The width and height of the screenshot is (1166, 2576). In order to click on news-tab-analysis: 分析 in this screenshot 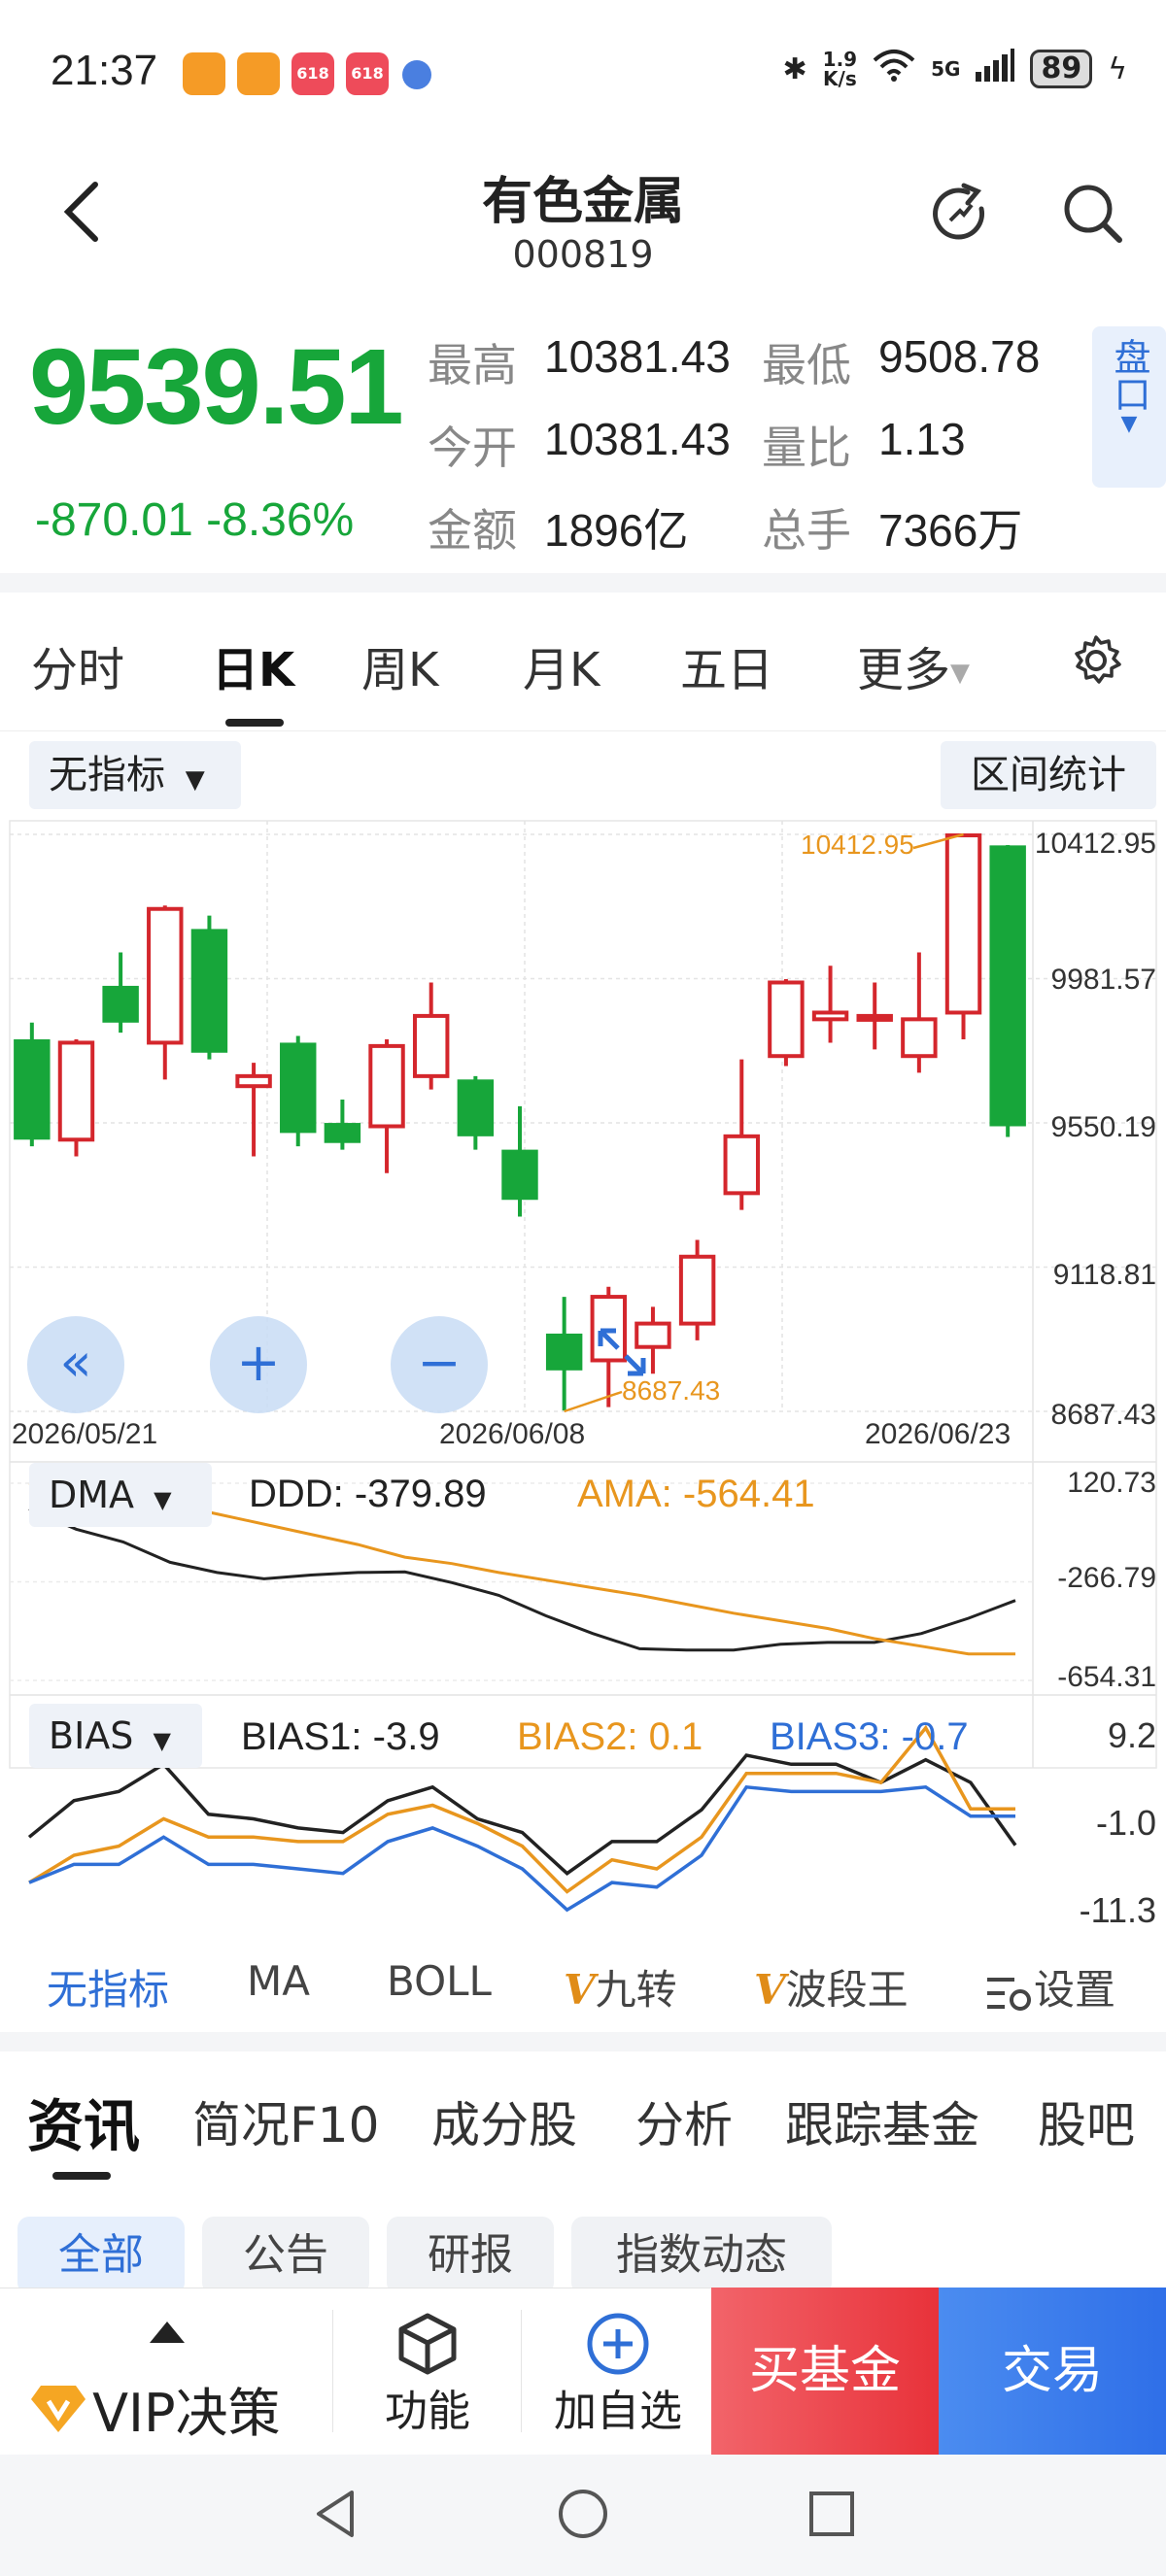, I will do `click(684, 2121)`.